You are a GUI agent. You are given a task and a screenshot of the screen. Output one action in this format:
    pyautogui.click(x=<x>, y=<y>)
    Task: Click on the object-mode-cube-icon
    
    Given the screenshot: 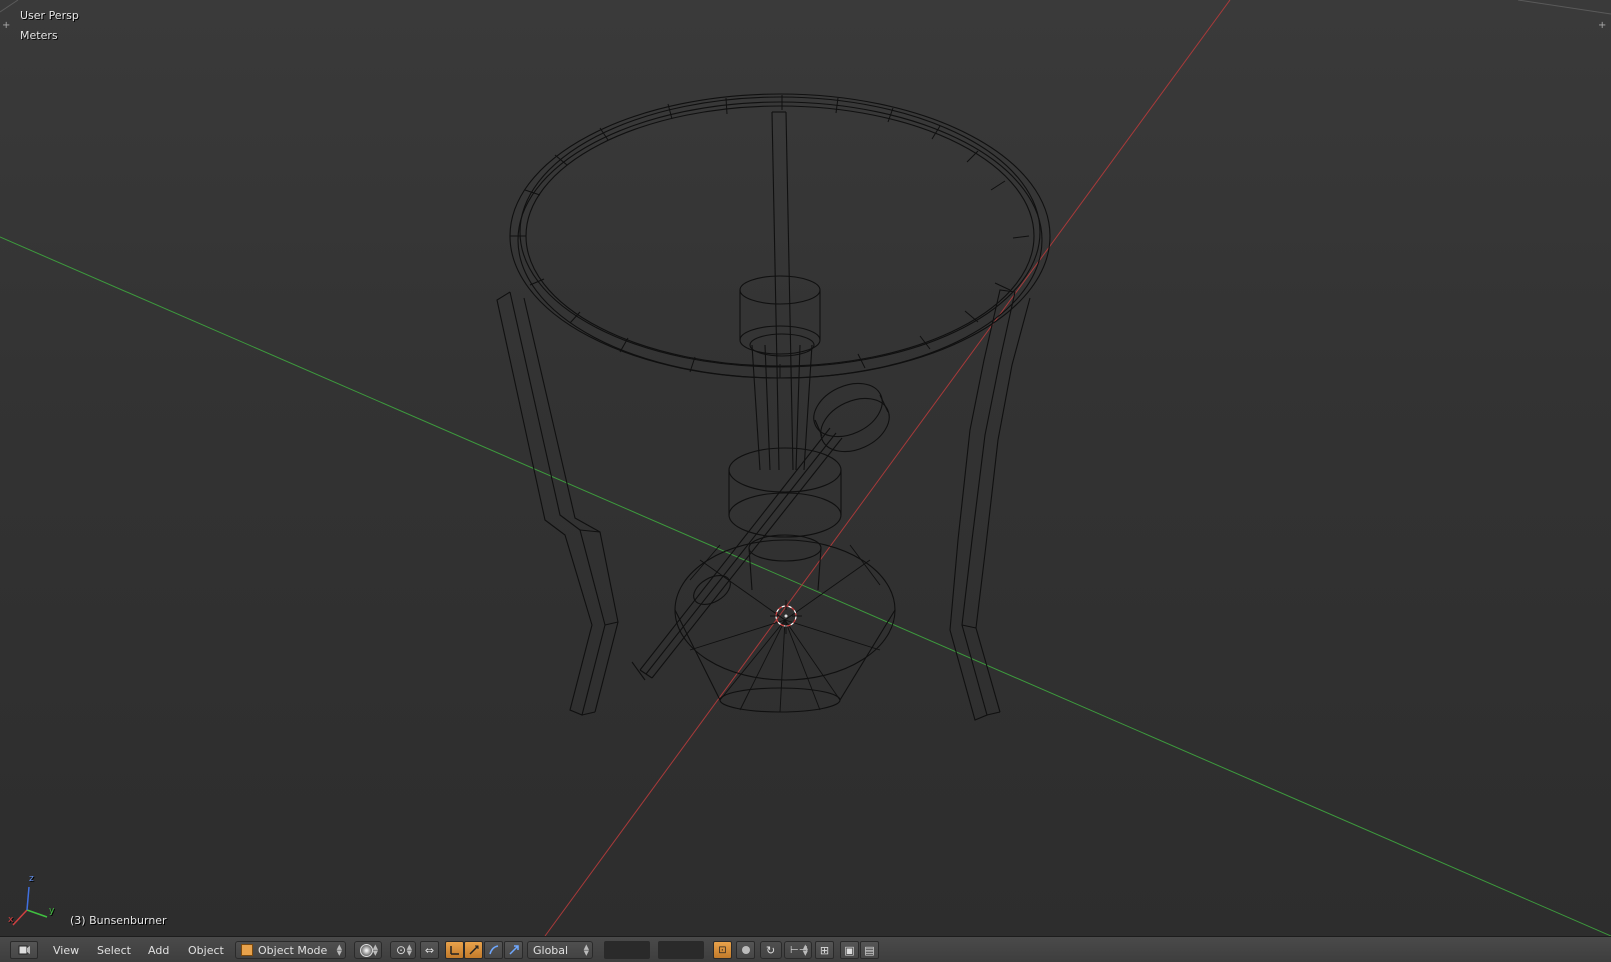 What is the action you would take?
    pyautogui.click(x=247, y=950)
    